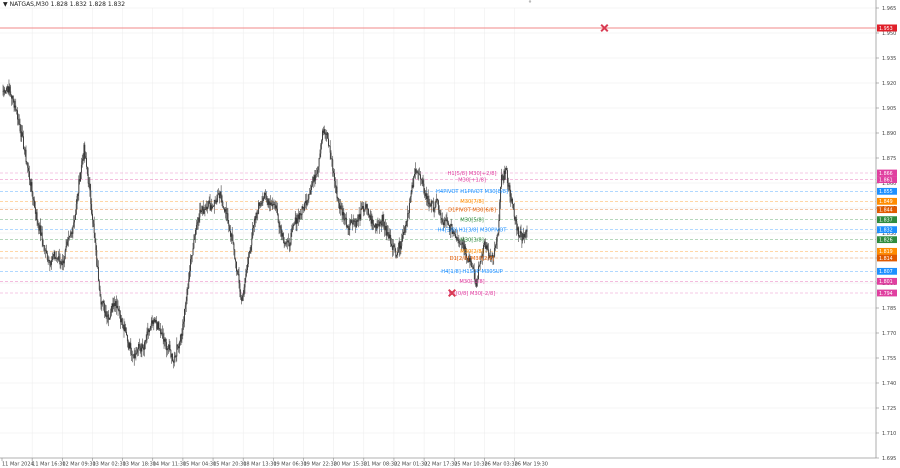 This screenshot has height=468, width=900. Describe the element at coordinates (886, 174) in the screenshot. I see `level-badge-label: 1.866` at that location.